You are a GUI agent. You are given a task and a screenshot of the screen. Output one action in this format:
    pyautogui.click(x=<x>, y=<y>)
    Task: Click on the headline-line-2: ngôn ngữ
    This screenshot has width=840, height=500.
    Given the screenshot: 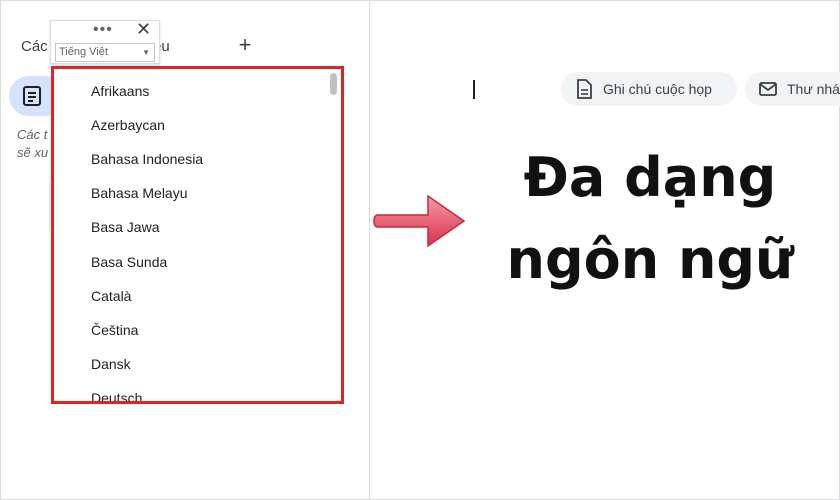 What is the action you would take?
    pyautogui.click(x=650, y=259)
    